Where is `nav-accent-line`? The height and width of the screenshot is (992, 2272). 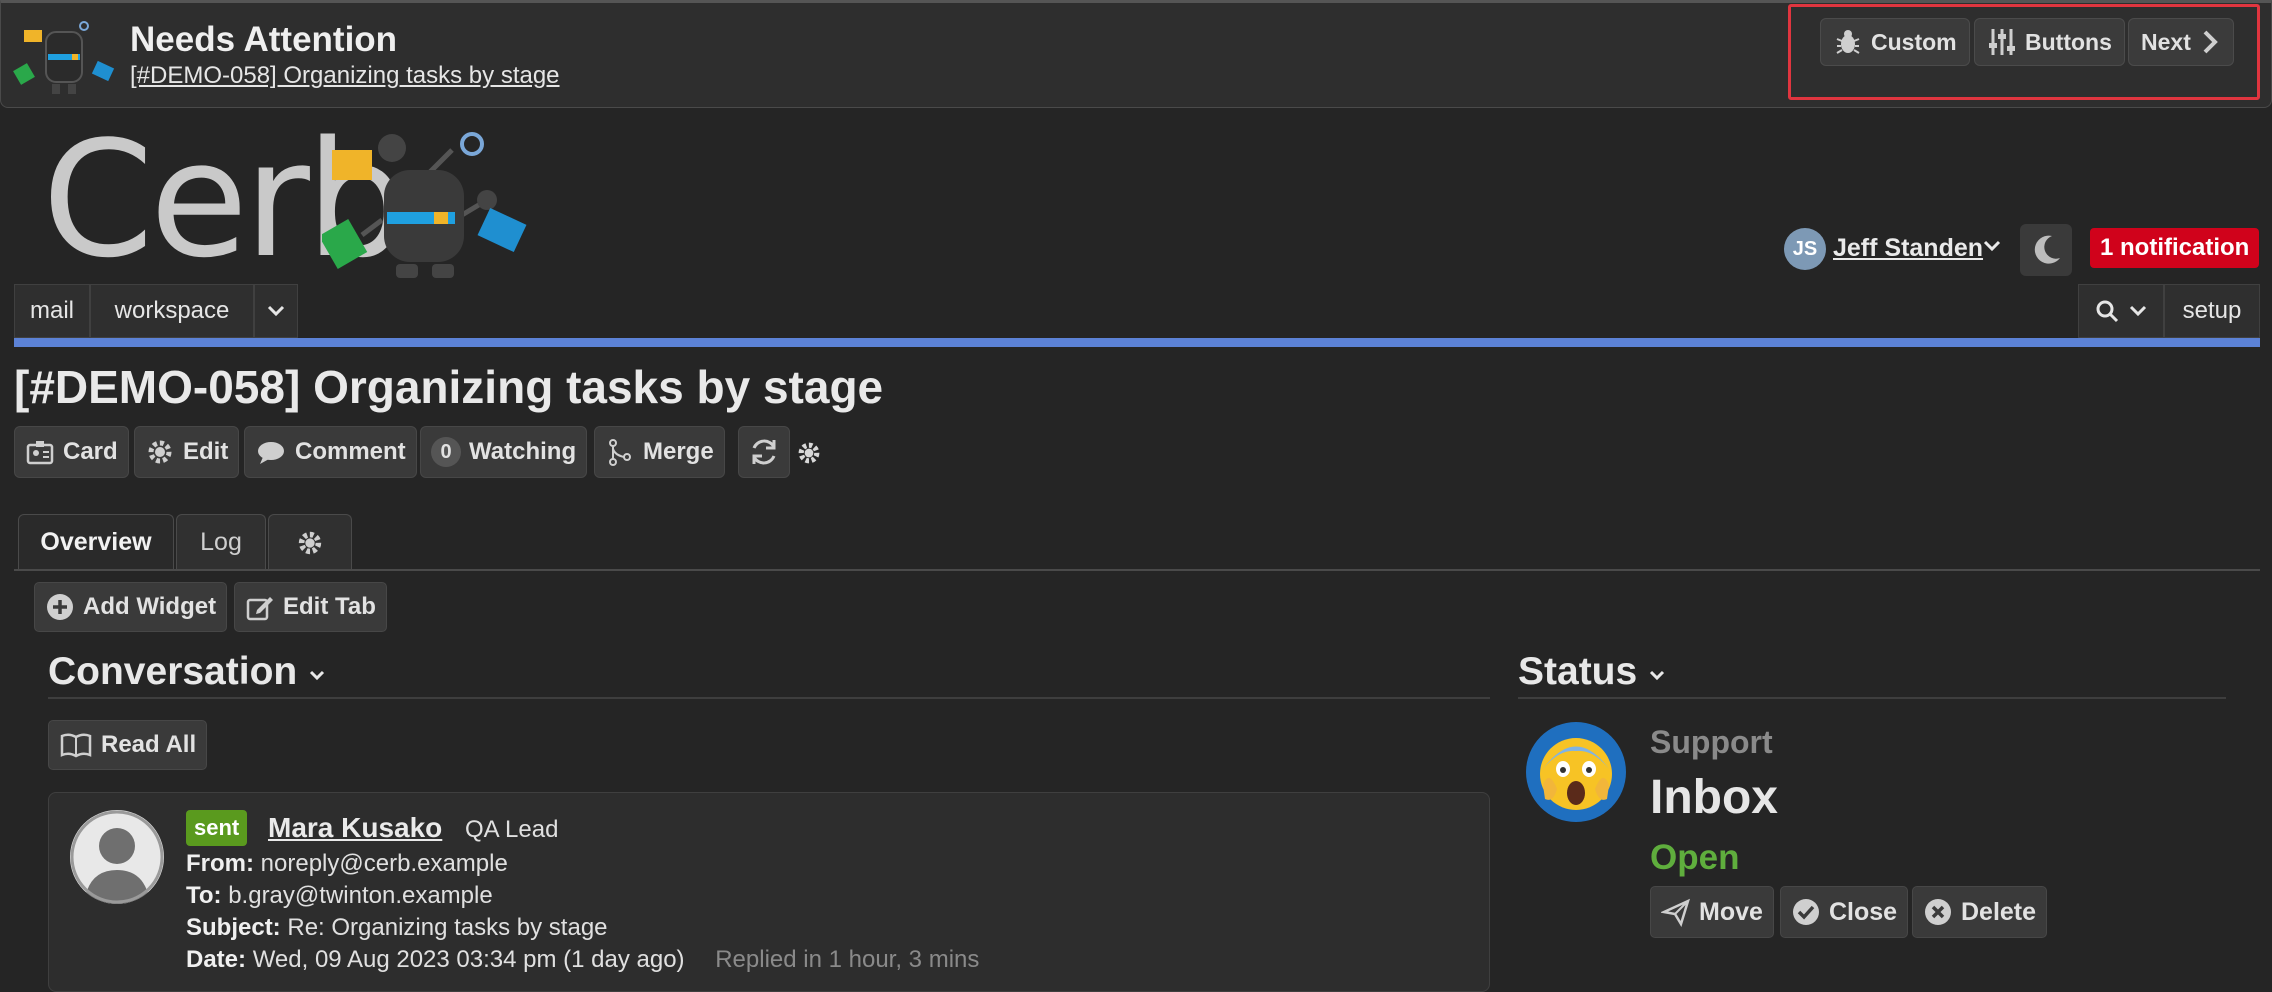
nav-accent-line is located at coordinates (1137, 342).